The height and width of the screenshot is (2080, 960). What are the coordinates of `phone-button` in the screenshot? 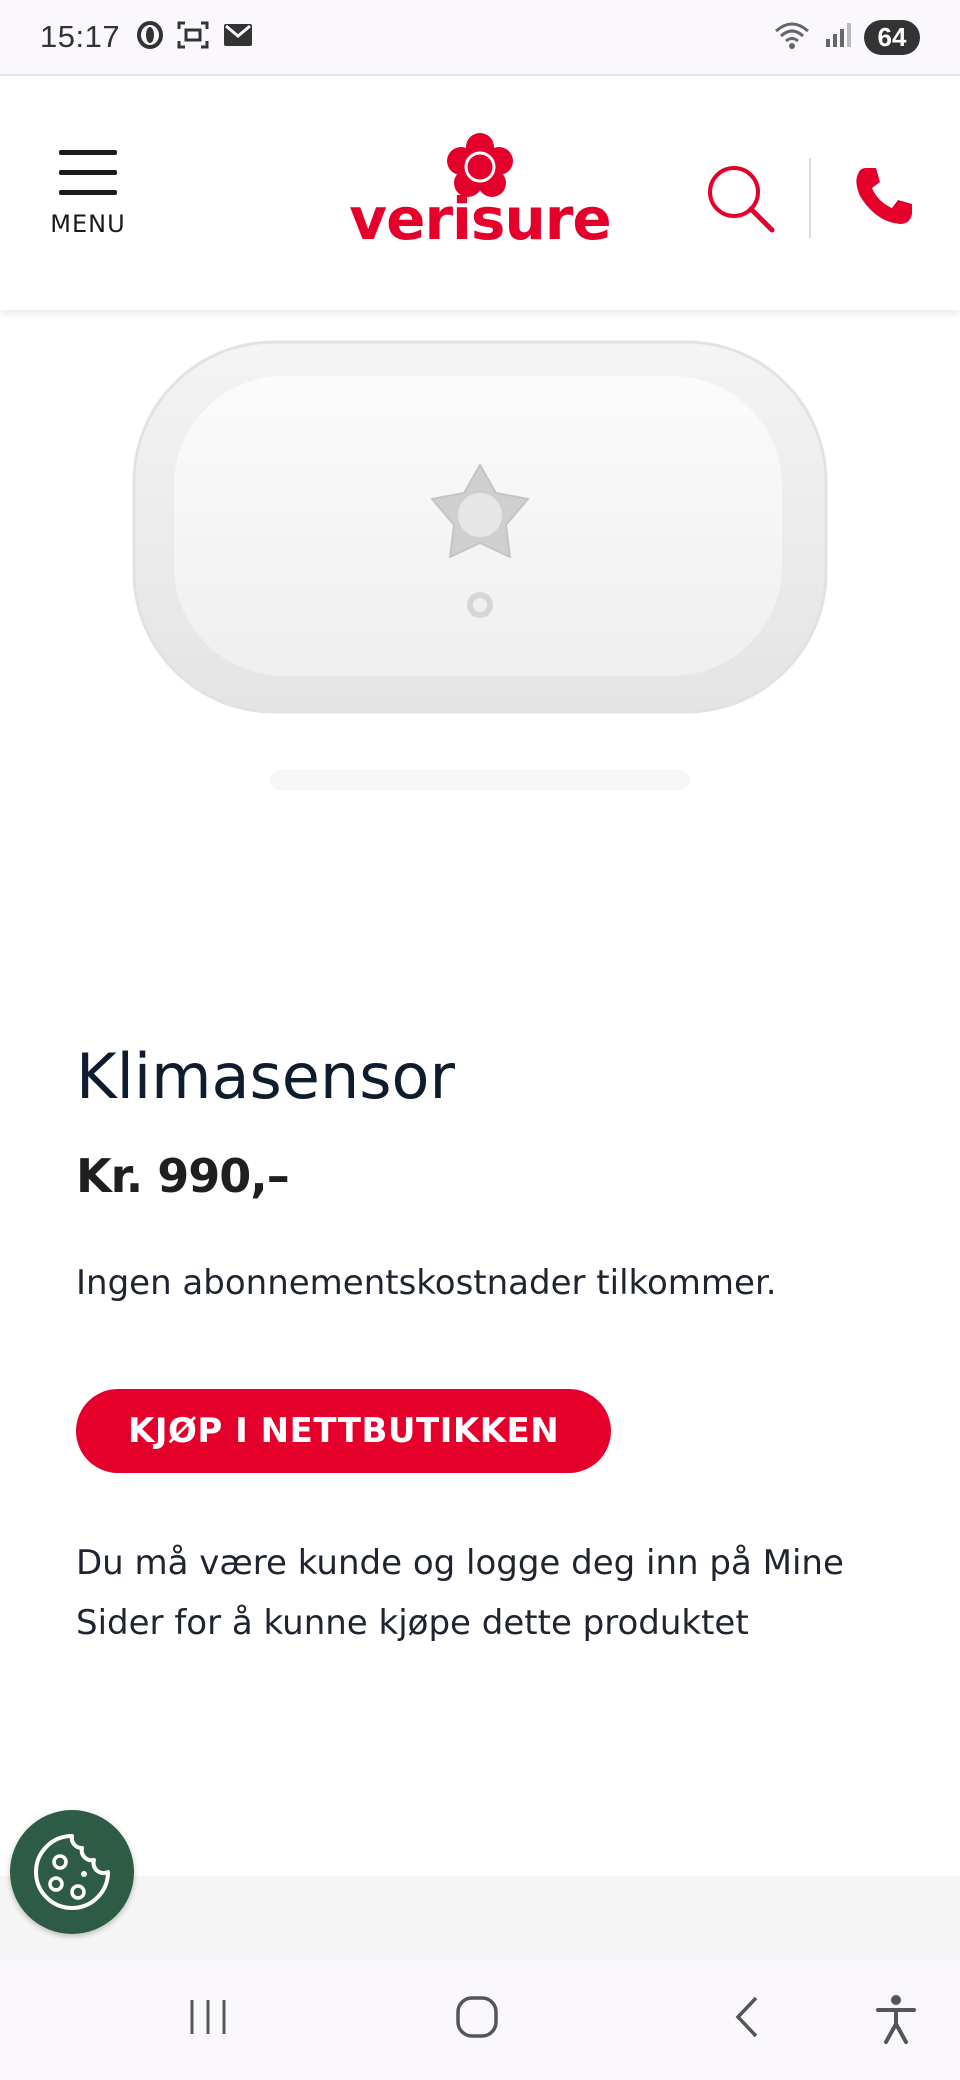 It's located at (884, 196).